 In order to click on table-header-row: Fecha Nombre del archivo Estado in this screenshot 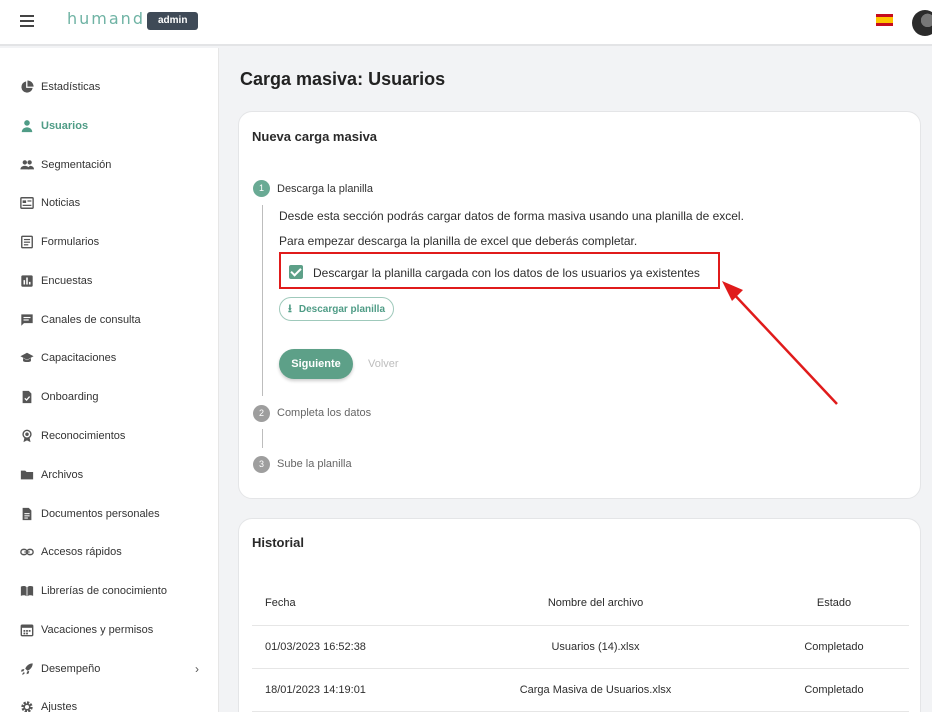, I will do `click(580, 604)`.